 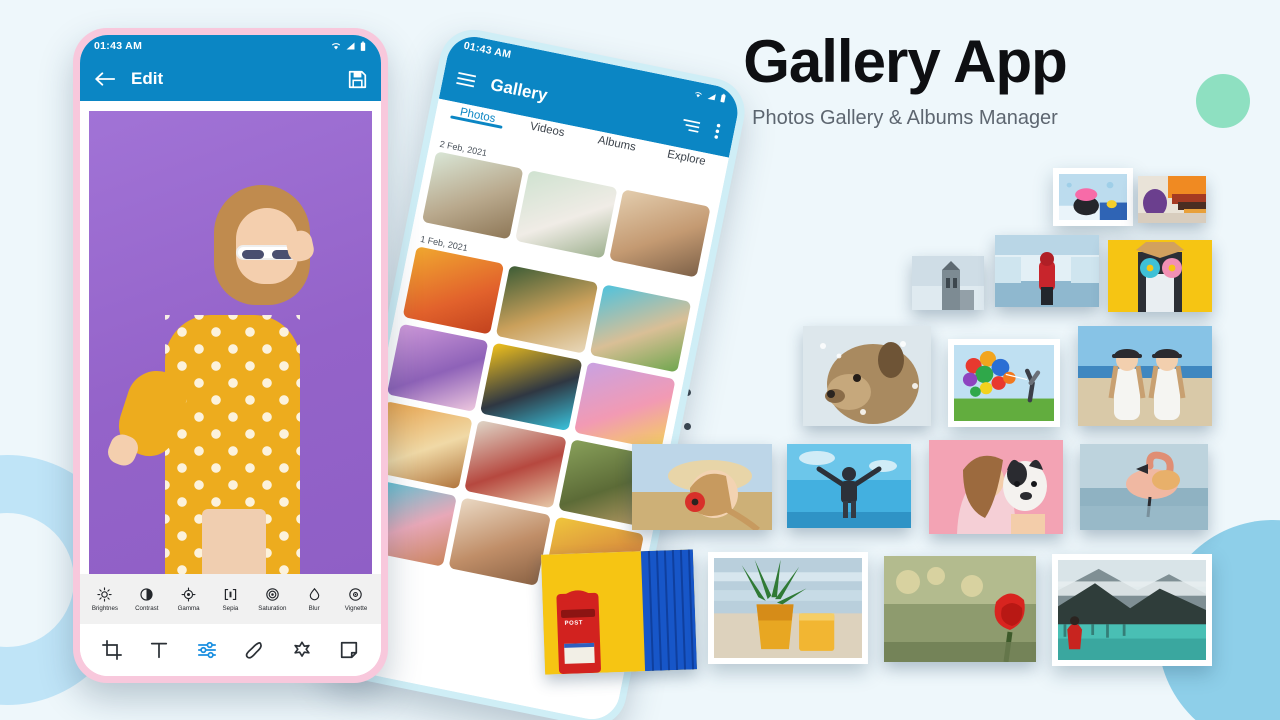 I want to click on sticker-icon, so click(x=302, y=650).